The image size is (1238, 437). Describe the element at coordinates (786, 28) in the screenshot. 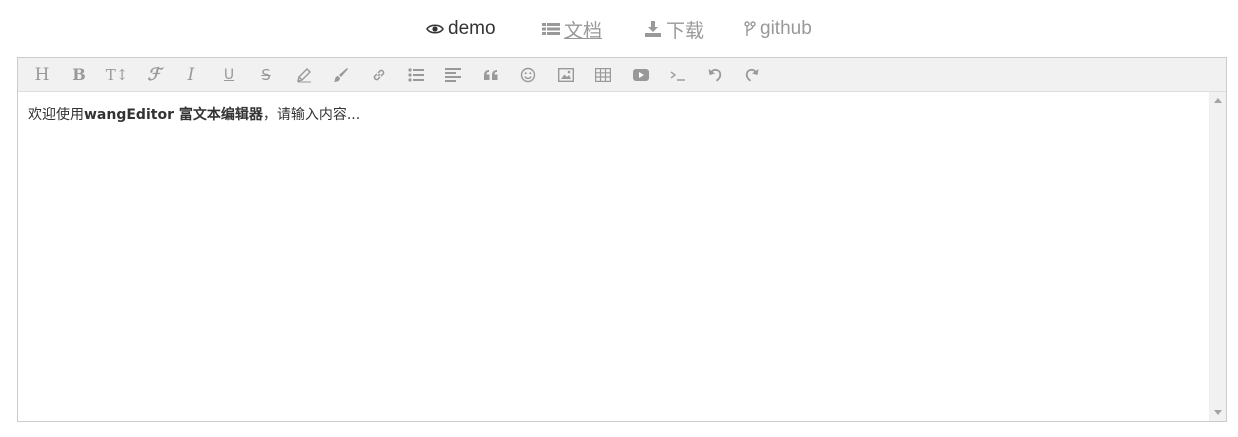

I see `nav-github-label: github` at that location.